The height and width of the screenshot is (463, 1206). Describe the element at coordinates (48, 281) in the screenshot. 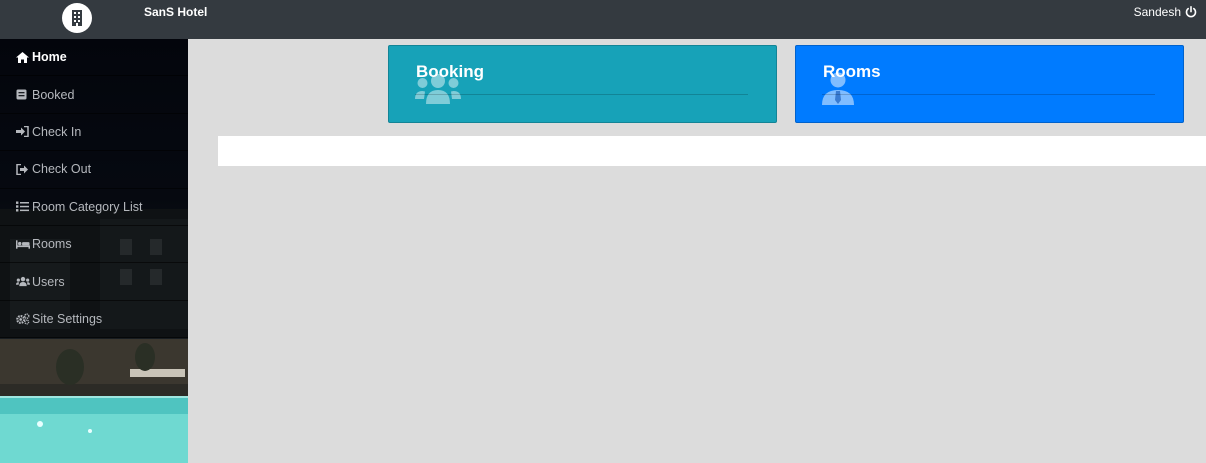

I see `sidebar-item-label: Users` at that location.